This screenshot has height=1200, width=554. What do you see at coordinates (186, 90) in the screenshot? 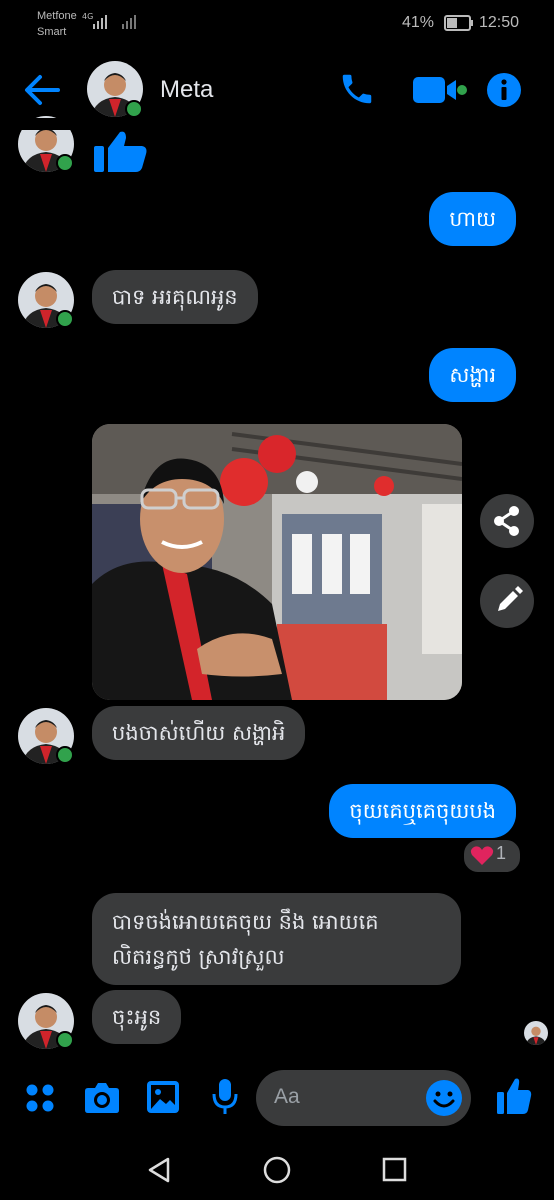
I see `contact-name: Meta` at bounding box center [186, 90].